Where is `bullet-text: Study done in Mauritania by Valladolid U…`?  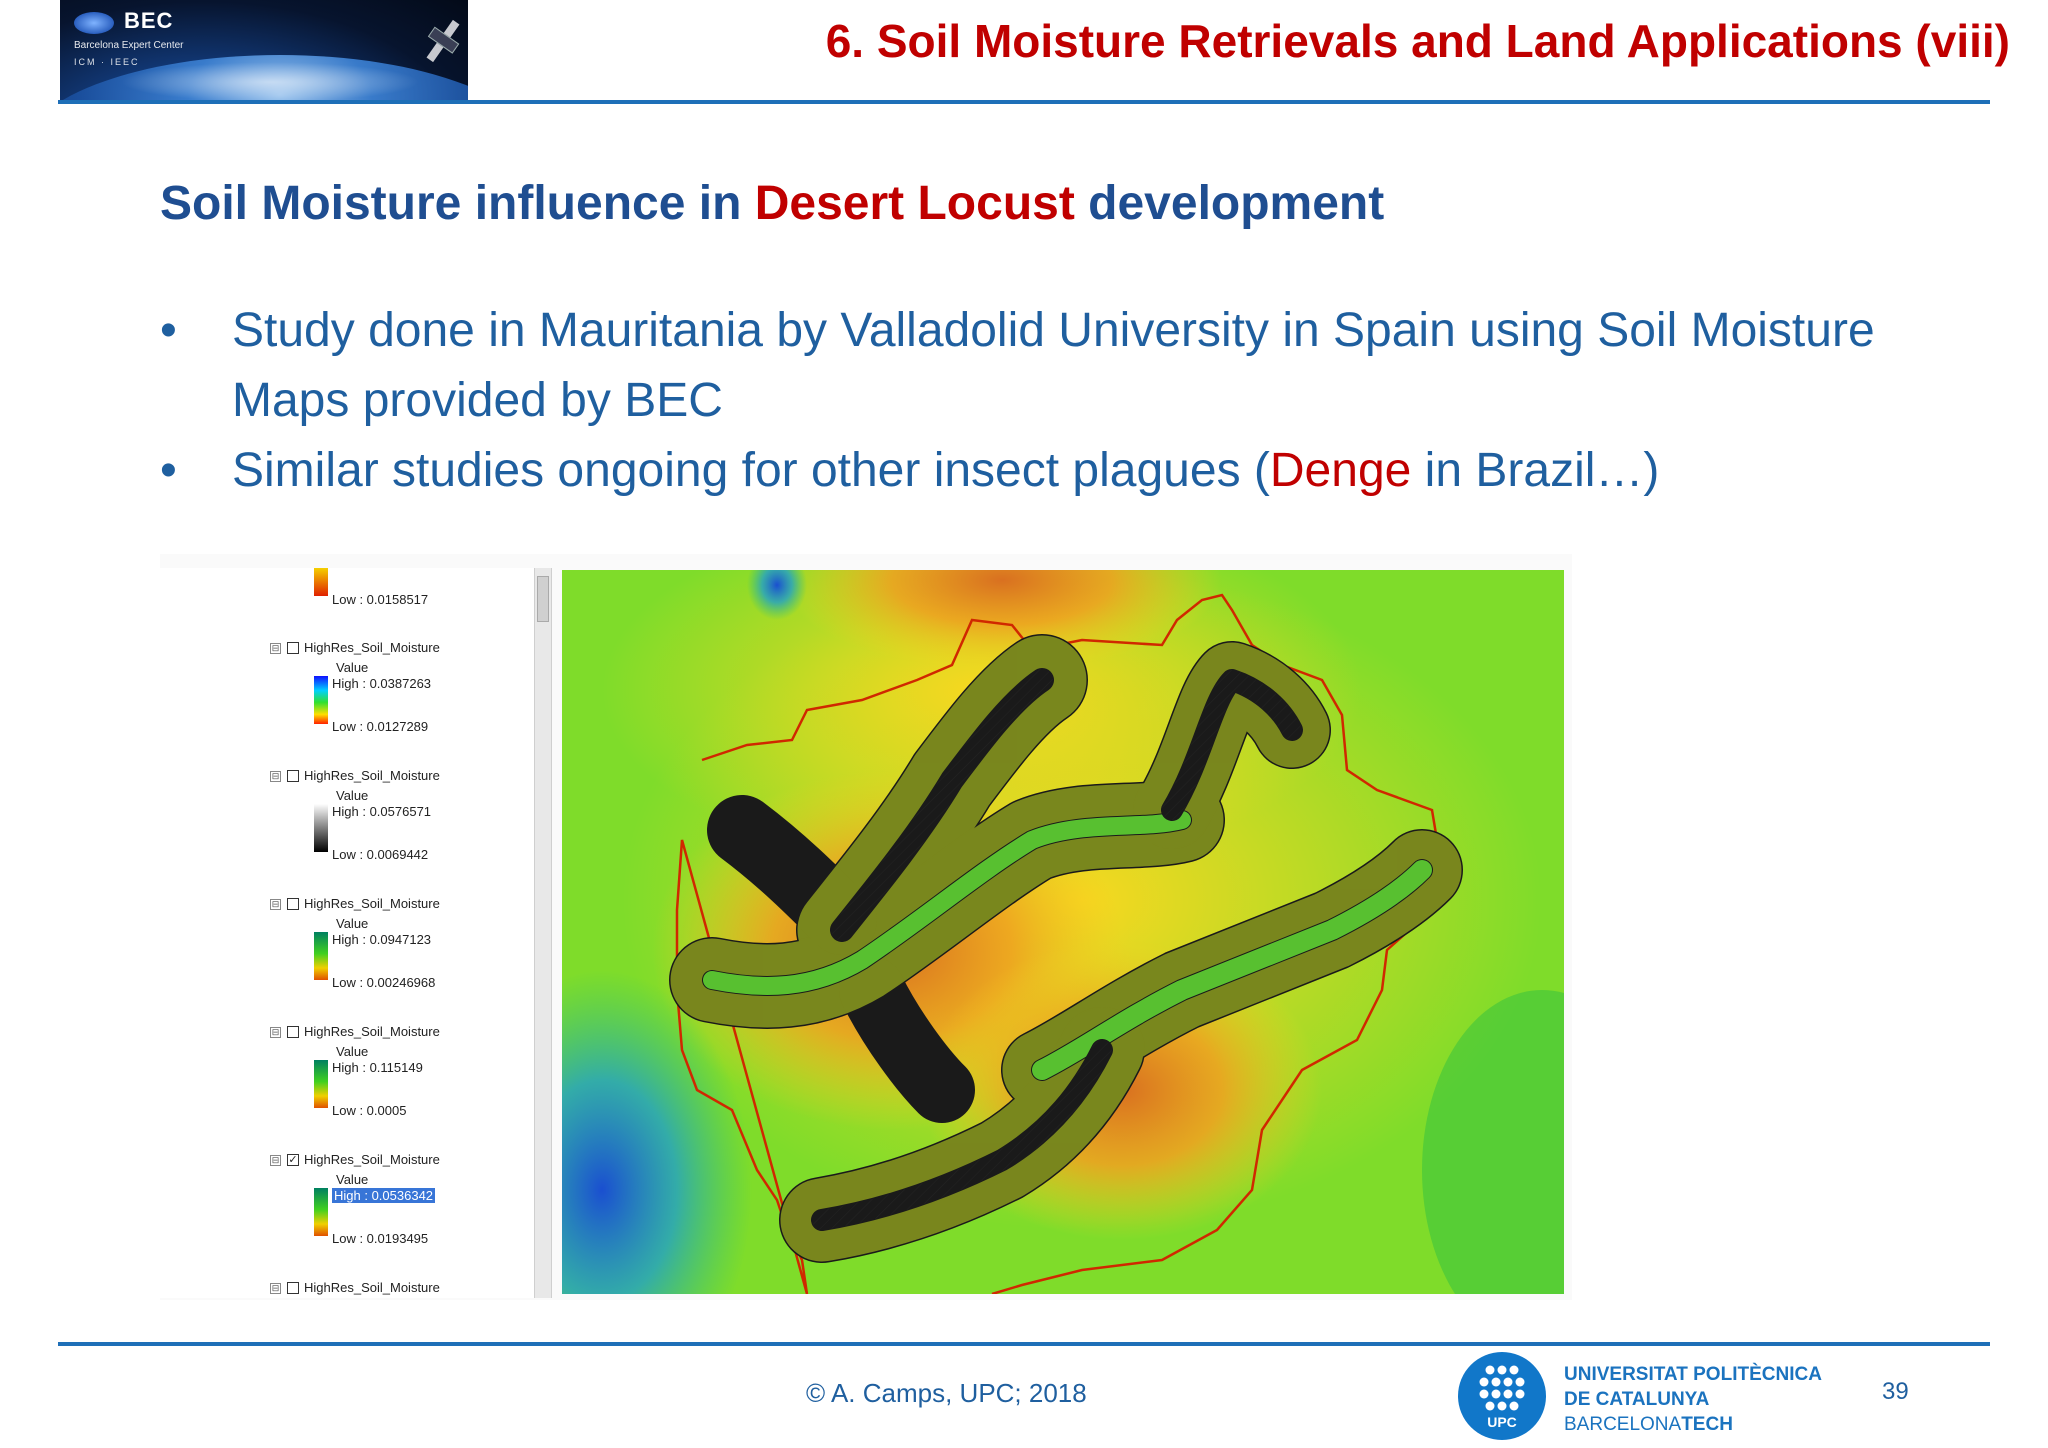
bullet-text: Study done in Mauritania by Valladolid U… is located at coordinates (1053, 365).